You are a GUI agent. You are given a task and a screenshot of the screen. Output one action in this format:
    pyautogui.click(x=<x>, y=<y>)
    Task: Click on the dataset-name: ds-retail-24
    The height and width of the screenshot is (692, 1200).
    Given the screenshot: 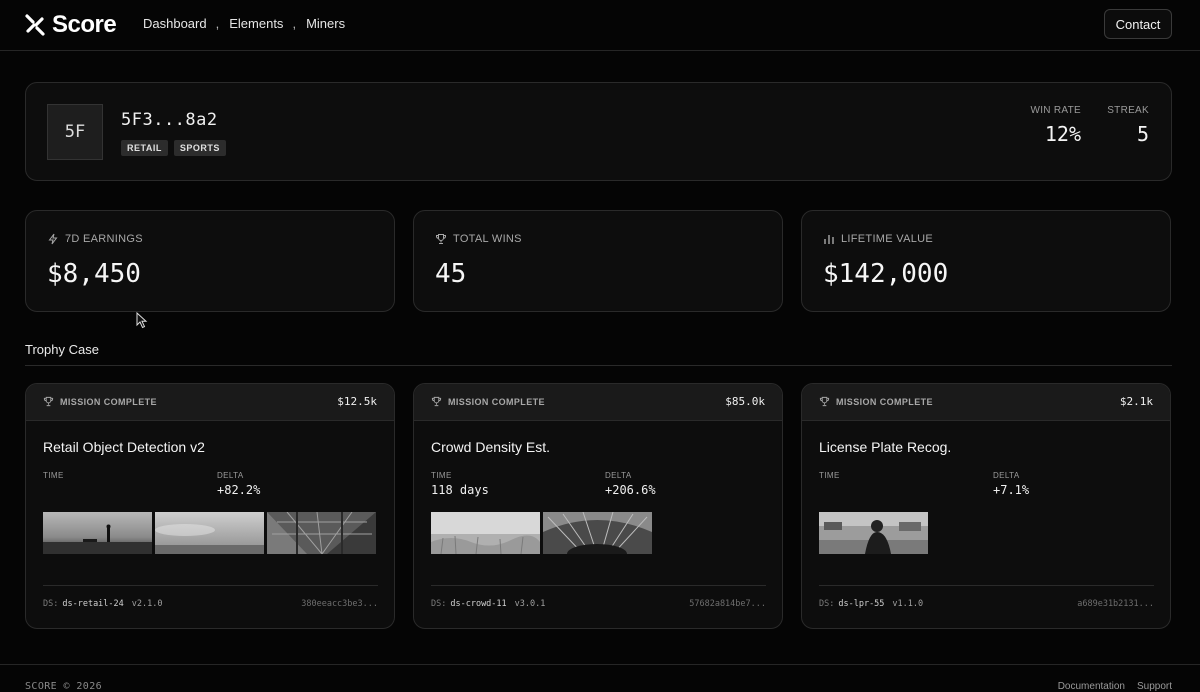 What is the action you would take?
    pyautogui.click(x=92, y=604)
    